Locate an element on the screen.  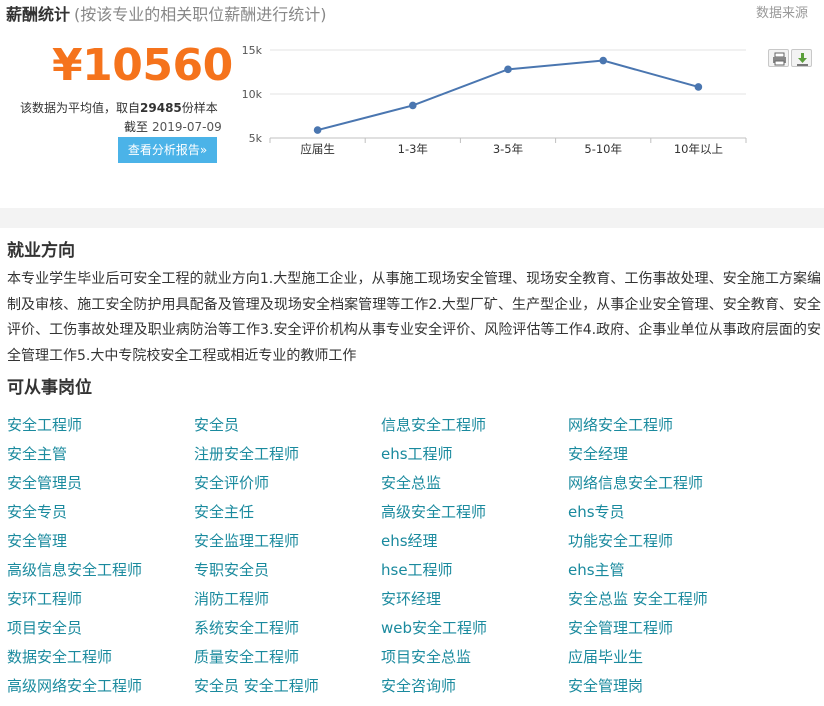
position-link: web安全工程师 is located at coordinates (474, 628).